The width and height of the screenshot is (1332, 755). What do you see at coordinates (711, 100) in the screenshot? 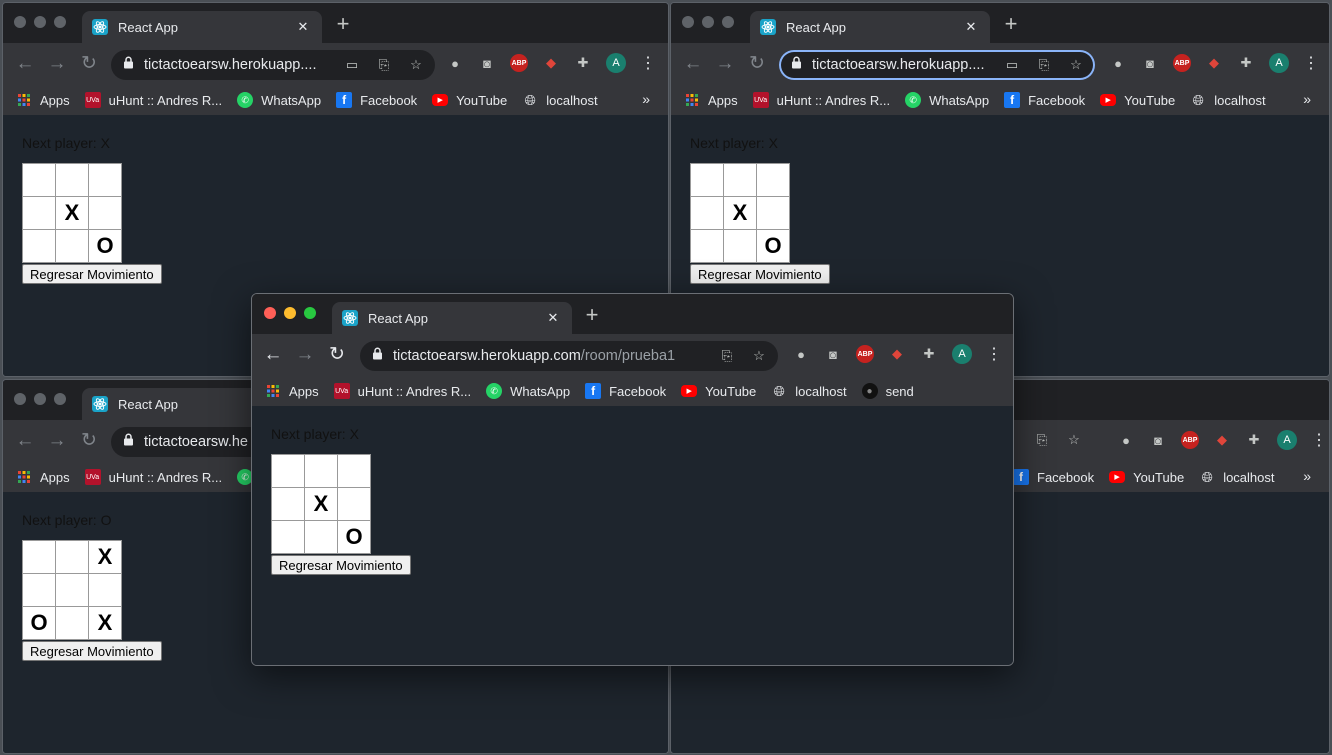
I see `bookmark-apps: Apps` at bounding box center [711, 100].